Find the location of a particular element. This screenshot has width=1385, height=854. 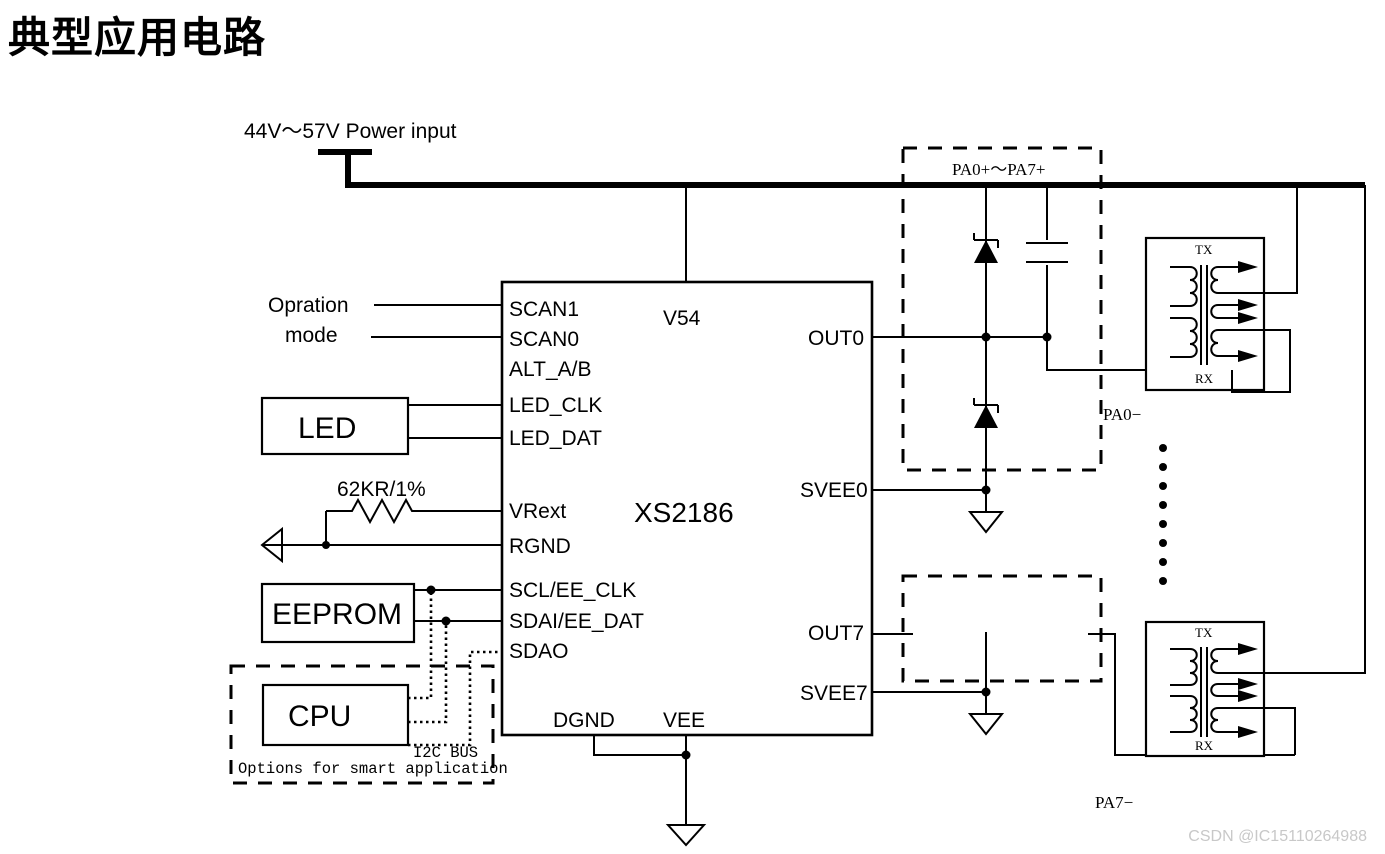

pin-label-scl-ee-clk: SCL/EE_CLK is located at coordinates (572, 590).